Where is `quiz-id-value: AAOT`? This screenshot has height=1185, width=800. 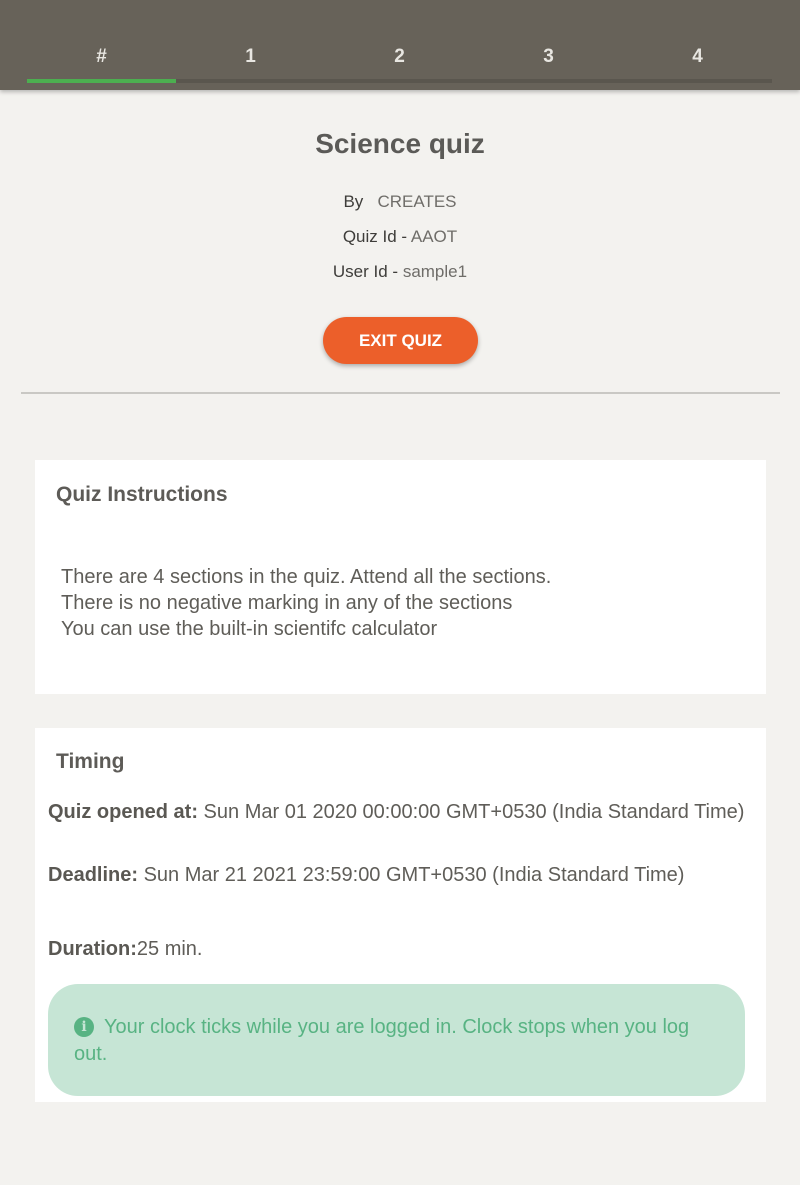 quiz-id-value: AAOT is located at coordinates (434, 236).